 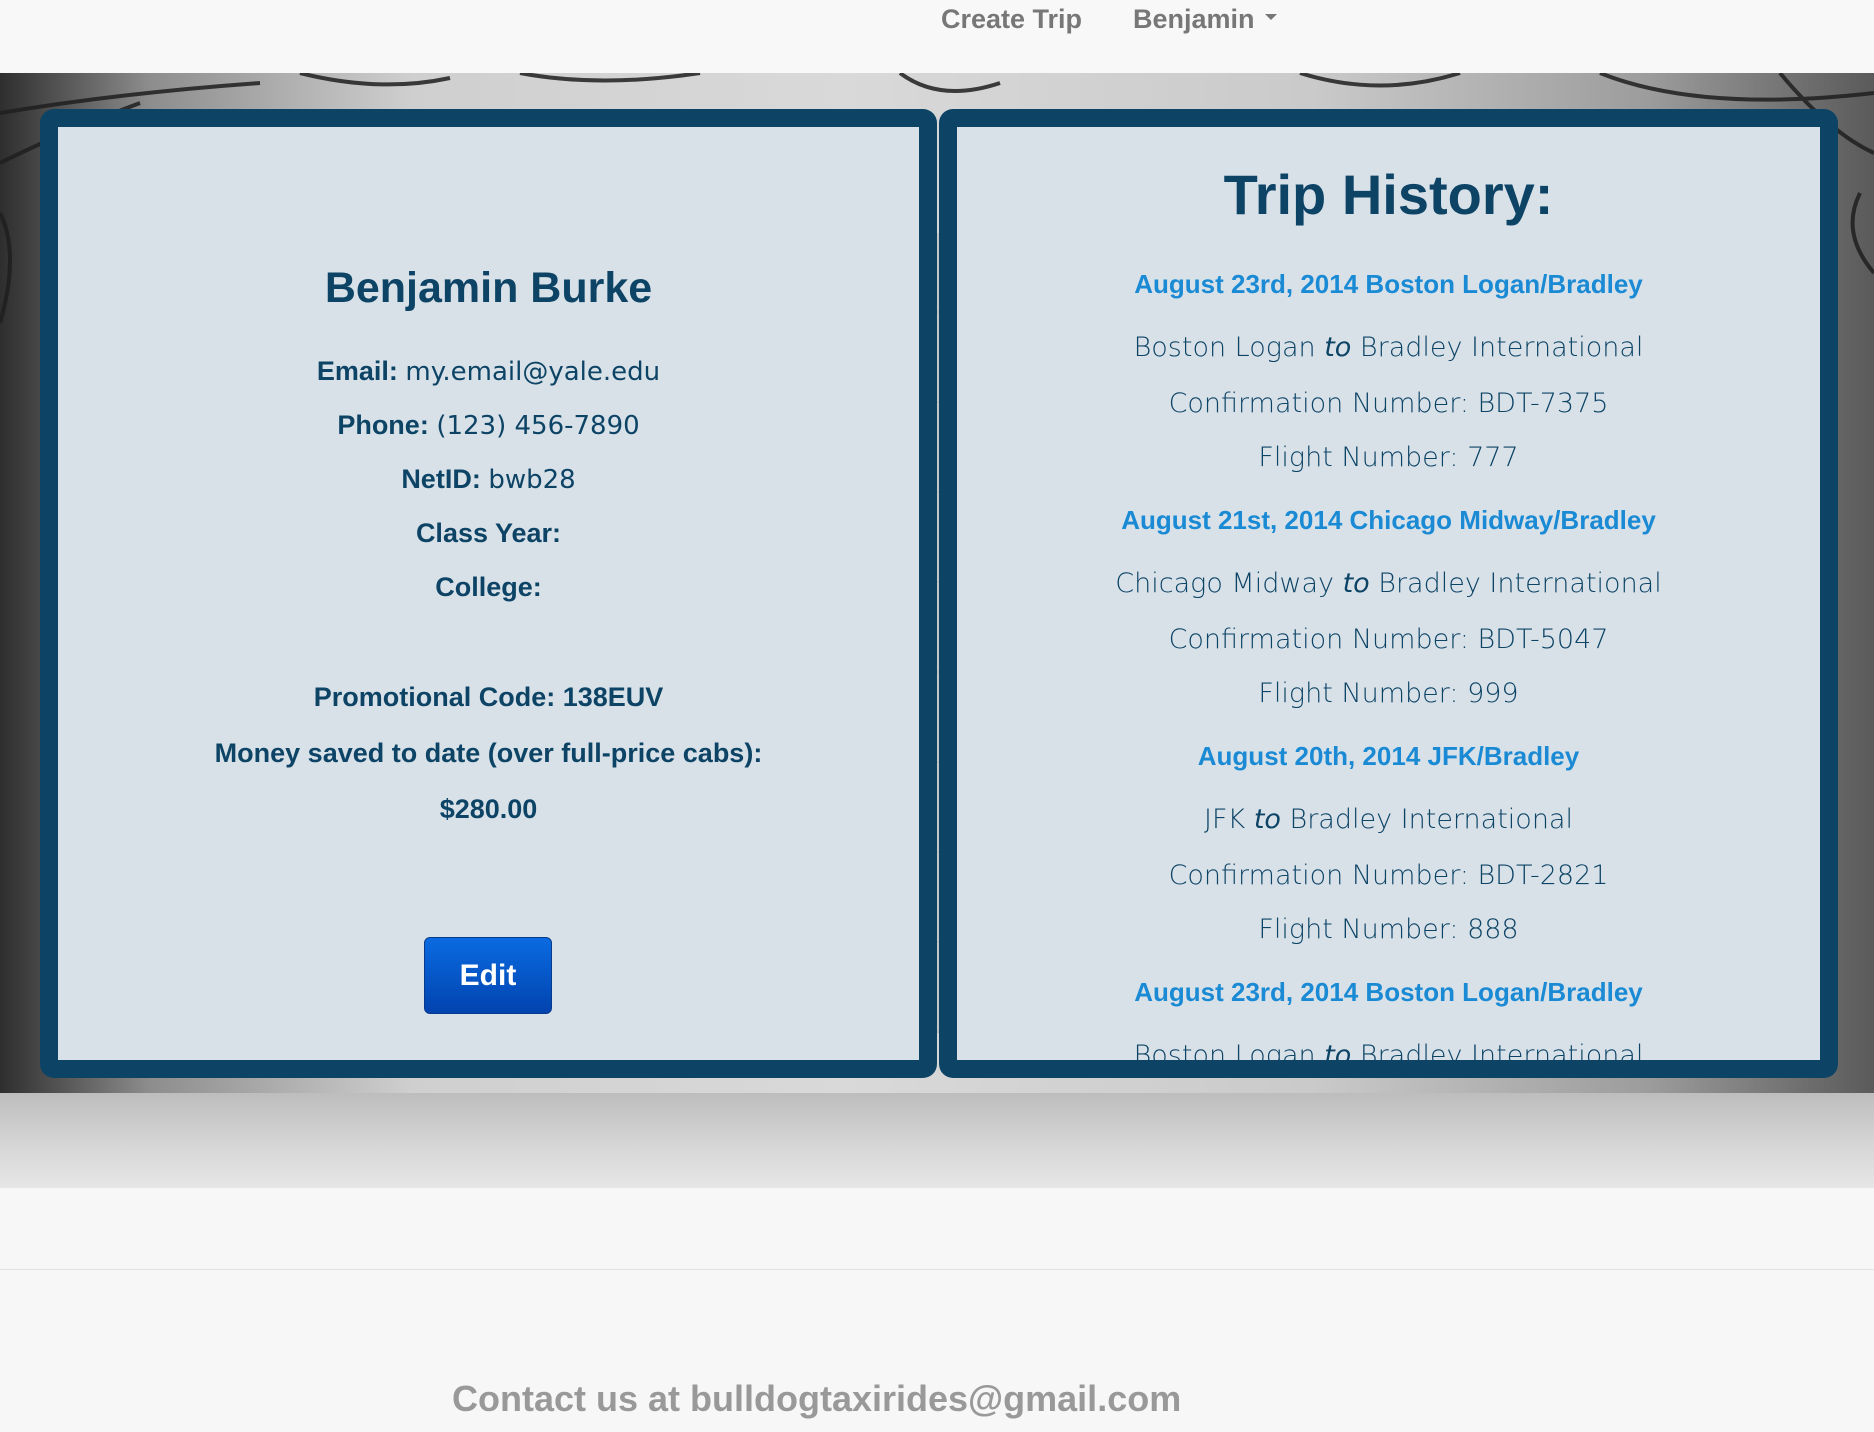 What do you see at coordinates (1388, 403) in the screenshot?
I see `trip-confirmation: Confirmation Number: BDT-7375` at bounding box center [1388, 403].